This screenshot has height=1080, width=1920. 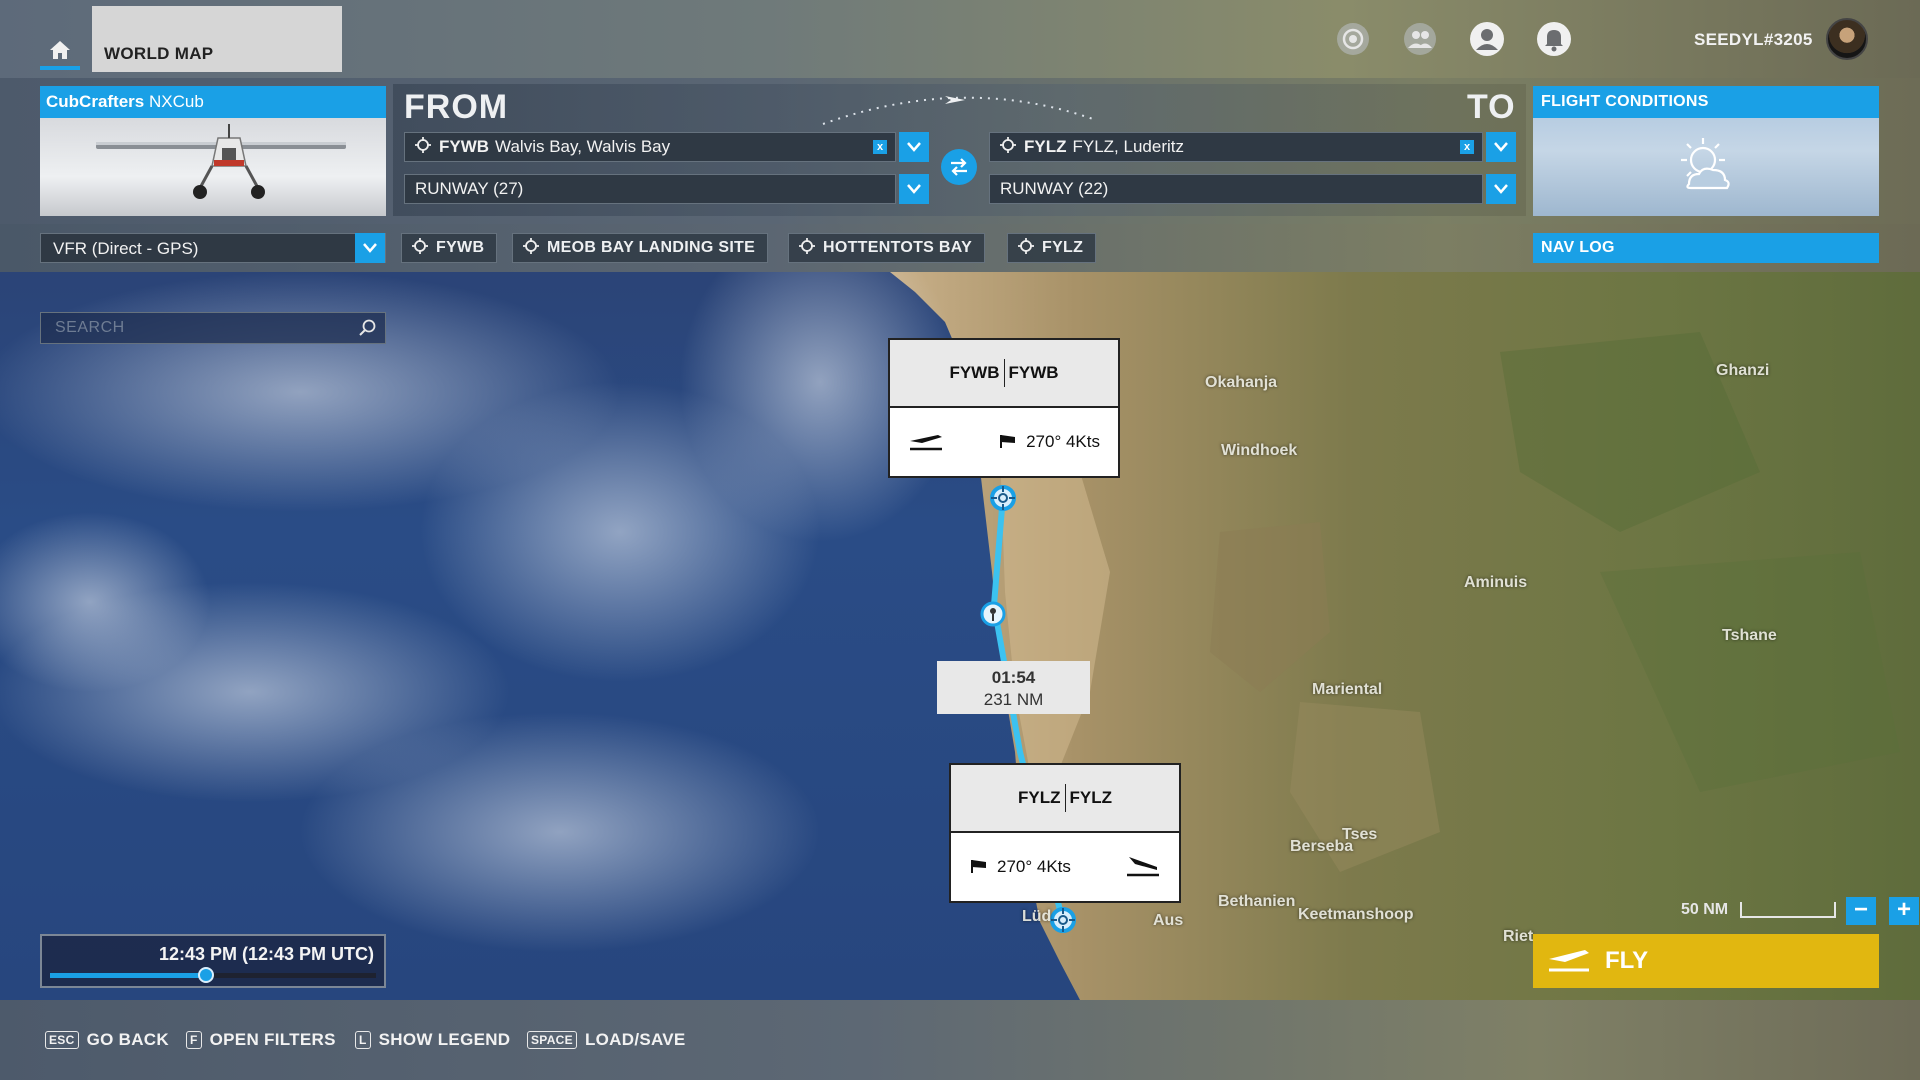 What do you see at coordinates (1496, 582) in the screenshot?
I see `city-label: Aminuis` at bounding box center [1496, 582].